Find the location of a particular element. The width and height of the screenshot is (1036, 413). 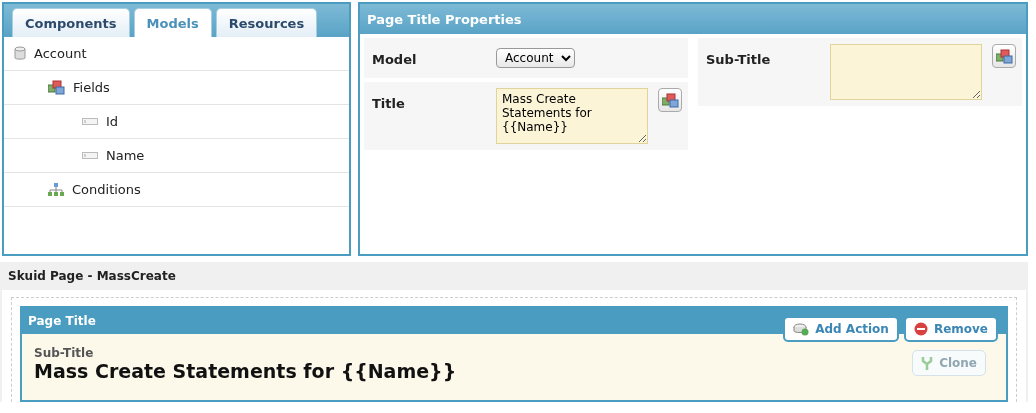

tree-item: Id is located at coordinates (112, 121).